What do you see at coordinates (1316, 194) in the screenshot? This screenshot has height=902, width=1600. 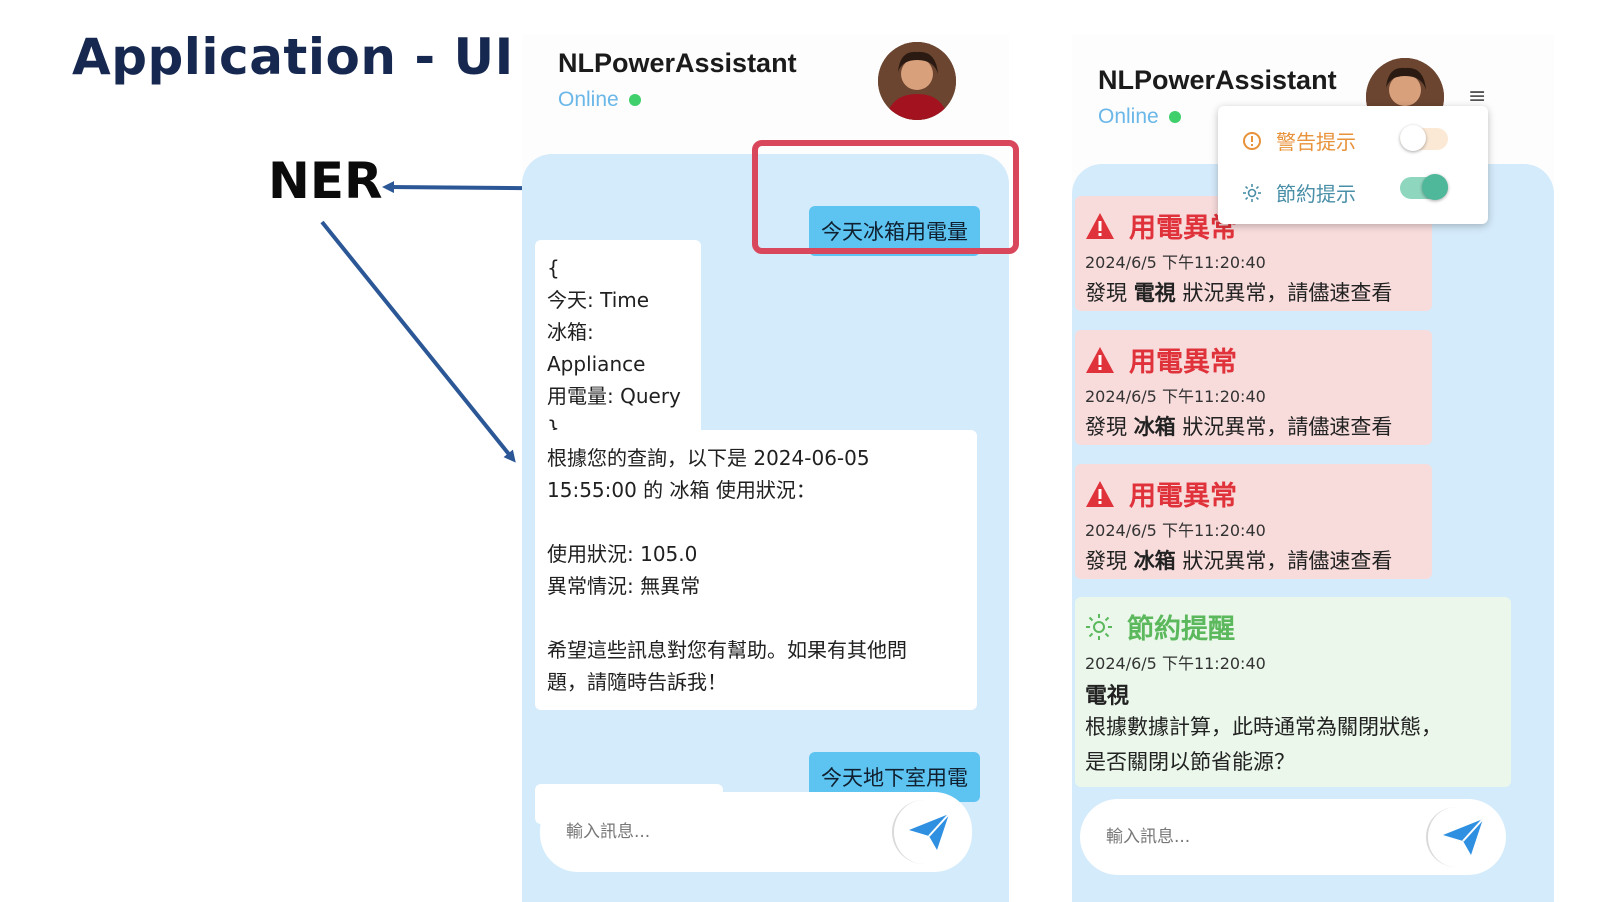 I see `menu-item-label: 節約提示` at bounding box center [1316, 194].